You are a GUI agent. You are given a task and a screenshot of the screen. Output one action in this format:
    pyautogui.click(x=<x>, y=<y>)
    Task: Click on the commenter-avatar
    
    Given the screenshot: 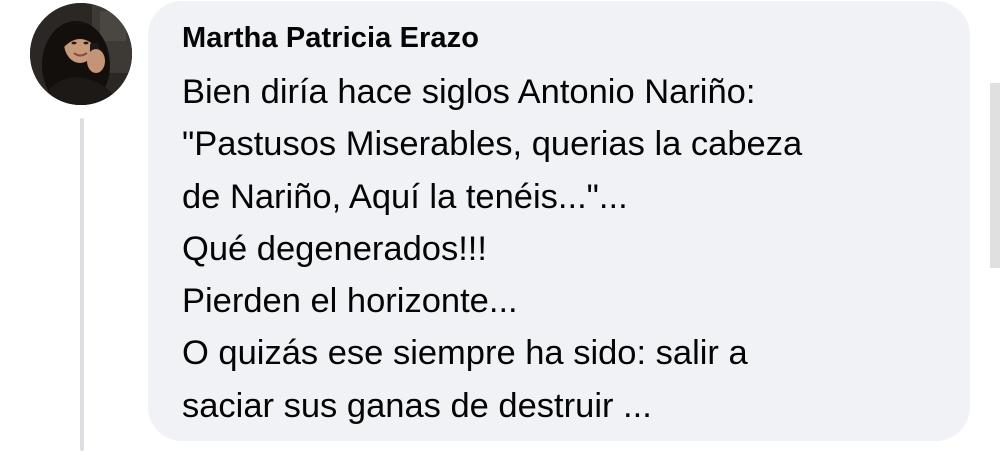 What is the action you would take?
    pyautogui.click(x=81, y=54)
    